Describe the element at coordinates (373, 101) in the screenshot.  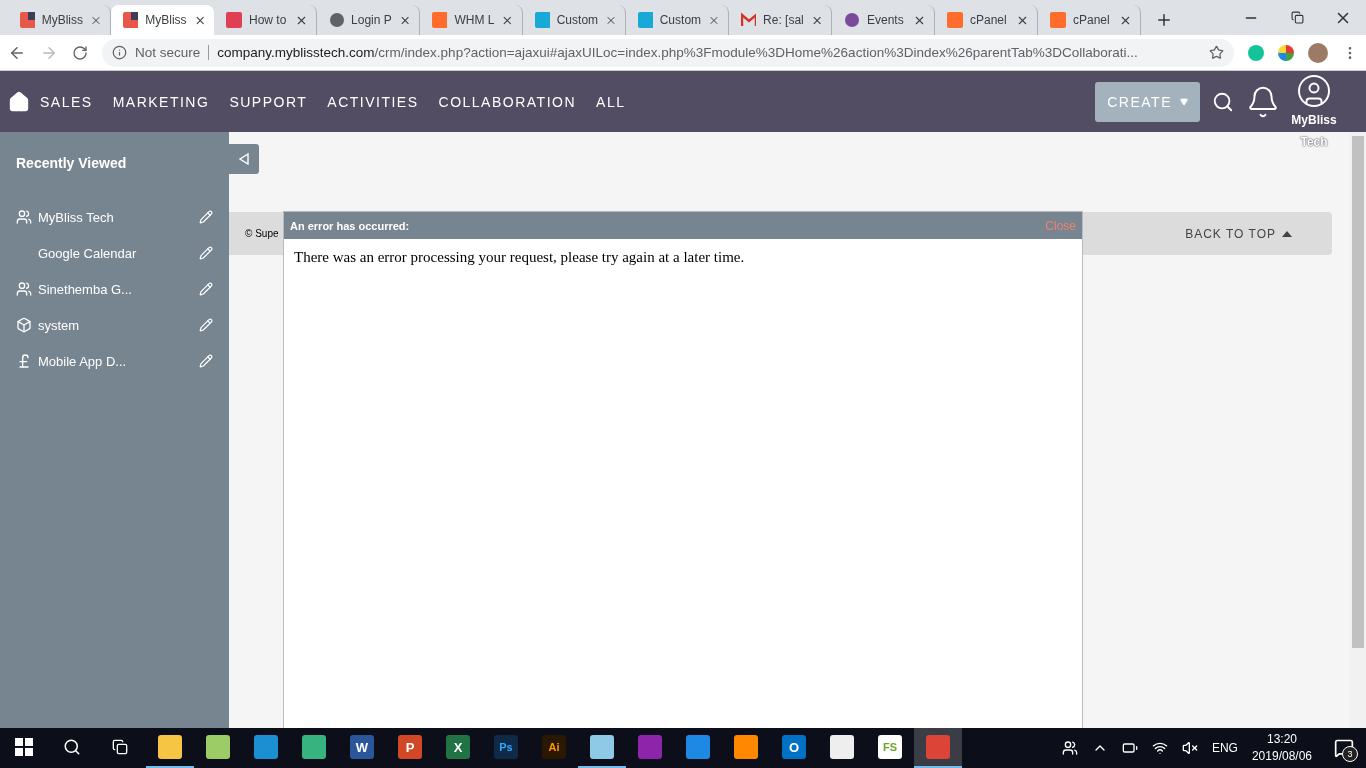
I see `nav-link: ACTIVITIES` at that location.